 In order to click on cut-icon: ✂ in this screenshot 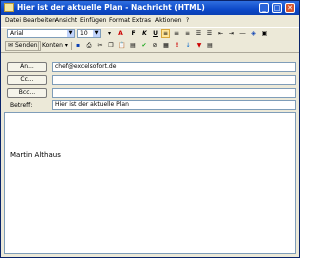, I will do `click(100, 46)`.